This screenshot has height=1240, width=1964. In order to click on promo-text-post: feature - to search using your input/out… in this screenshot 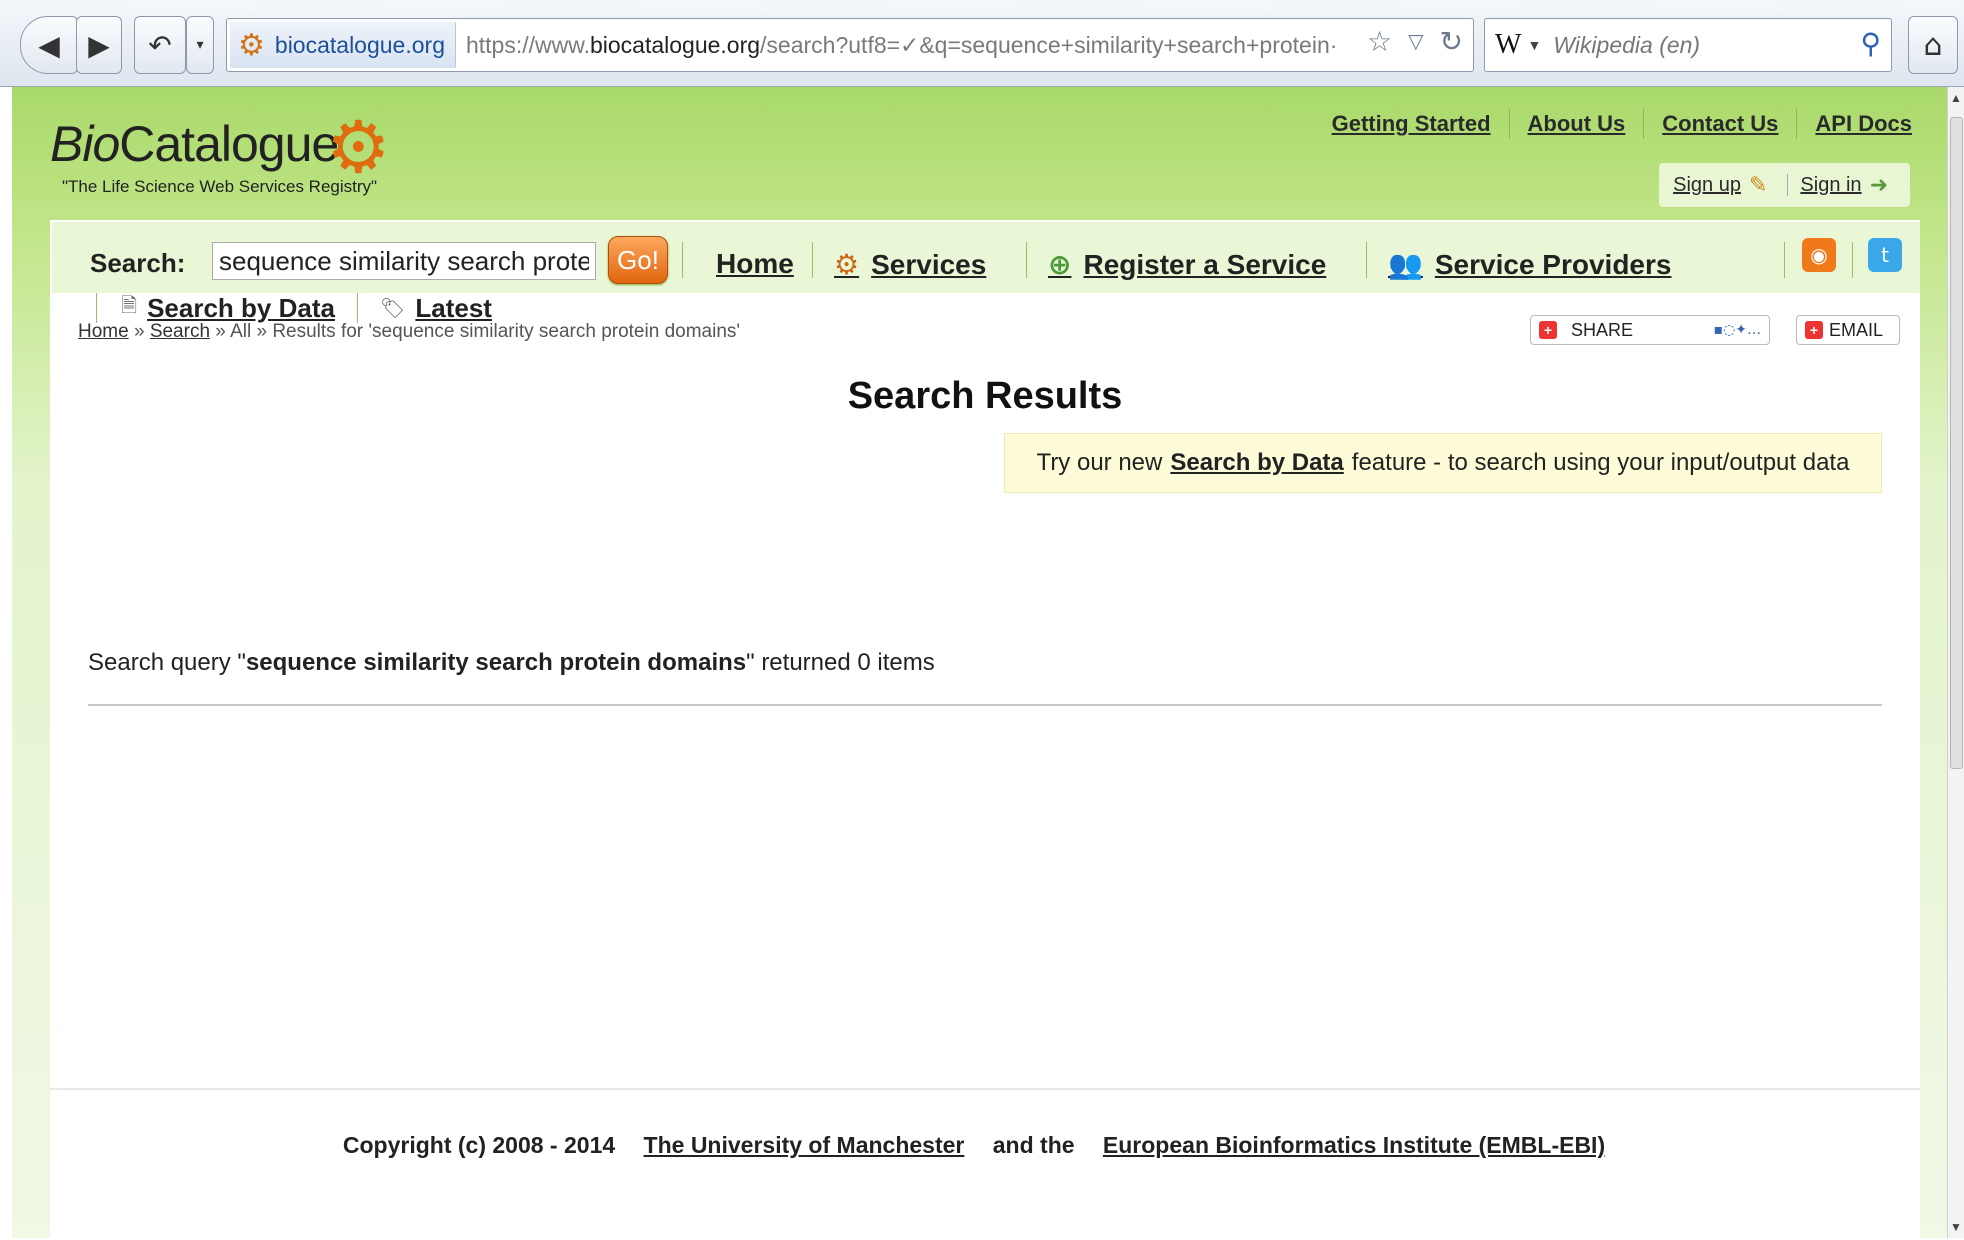, I will do `click(1600, 462)`.